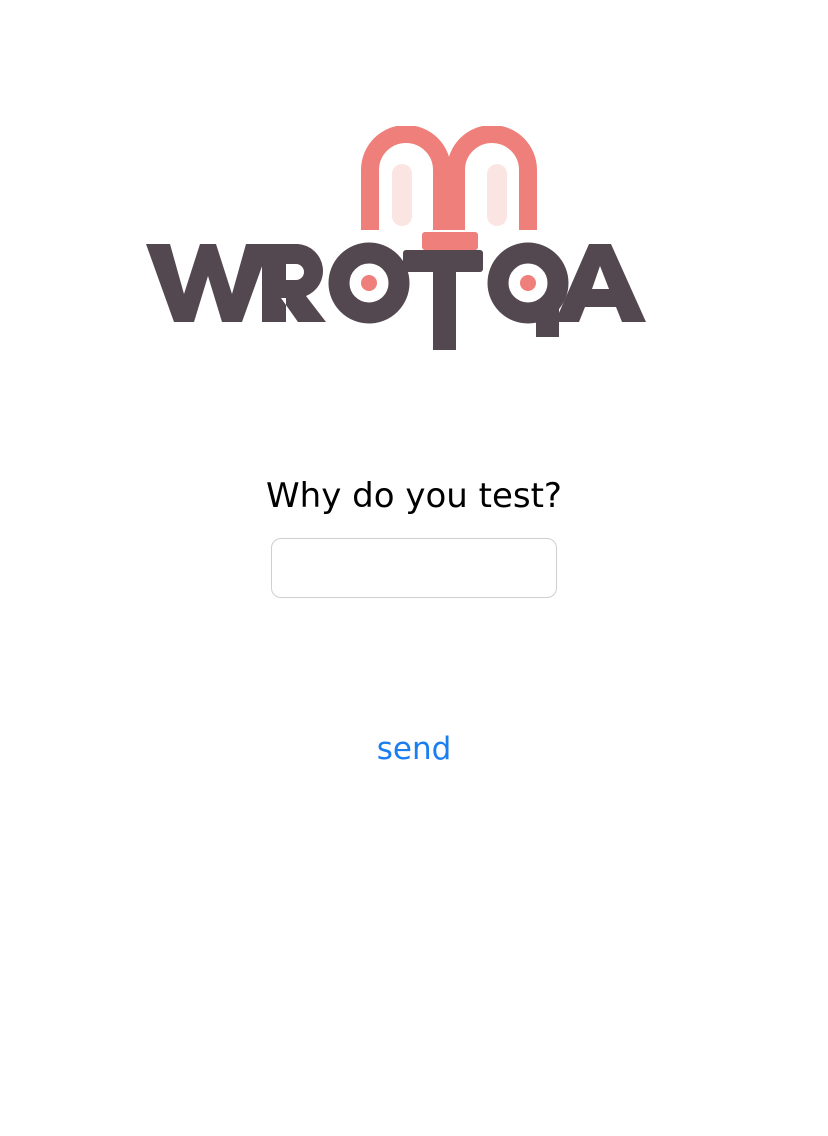 Image resolution: width=828 pixels, height=1136 pixels. I want to click on wrotqa-logo, so click(396, 241).